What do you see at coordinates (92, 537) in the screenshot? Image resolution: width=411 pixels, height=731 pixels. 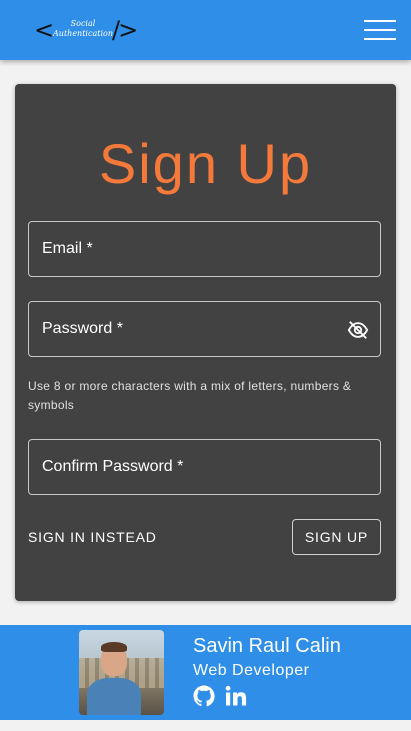 I see `sign-in-instead-button: SIGN IN INSTEAD` at bounding box center [92, 537].